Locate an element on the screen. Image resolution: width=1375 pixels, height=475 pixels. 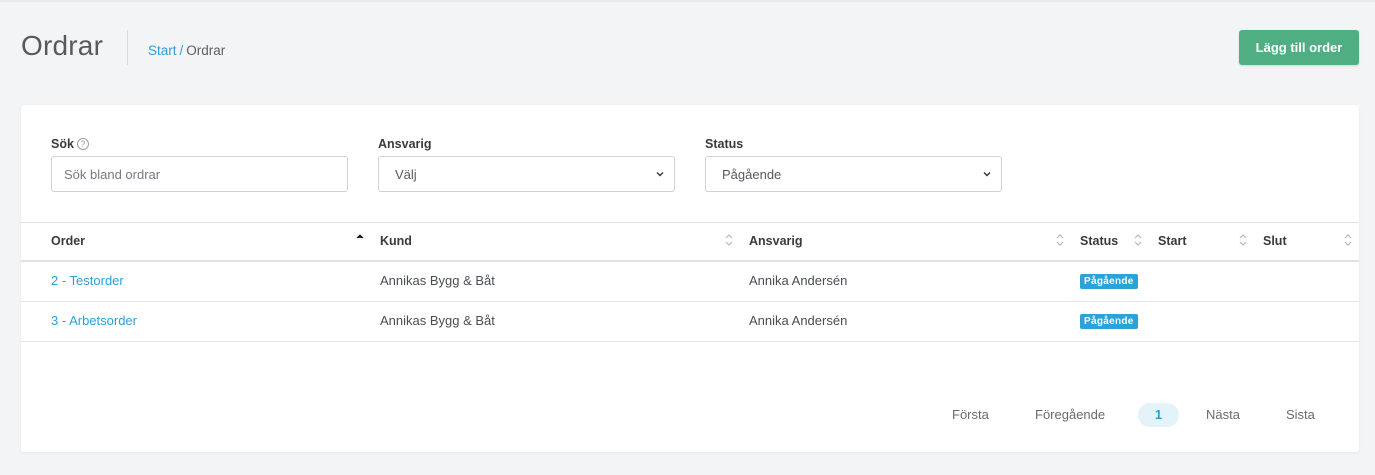
breadcrumb-home-link: Start is located at coordinates (162, 50).